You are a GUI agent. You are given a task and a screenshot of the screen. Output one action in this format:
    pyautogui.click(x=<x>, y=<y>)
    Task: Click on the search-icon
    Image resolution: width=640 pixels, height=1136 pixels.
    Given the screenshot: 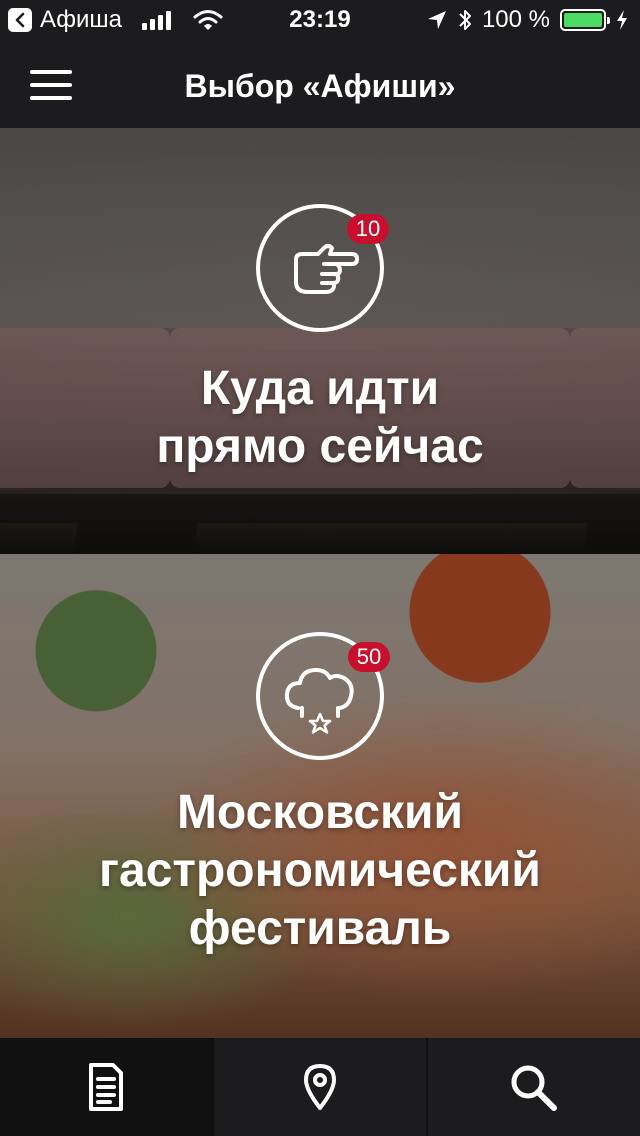 What is the action you would take?
    pyautogui.click(x=534, y=1088)
    